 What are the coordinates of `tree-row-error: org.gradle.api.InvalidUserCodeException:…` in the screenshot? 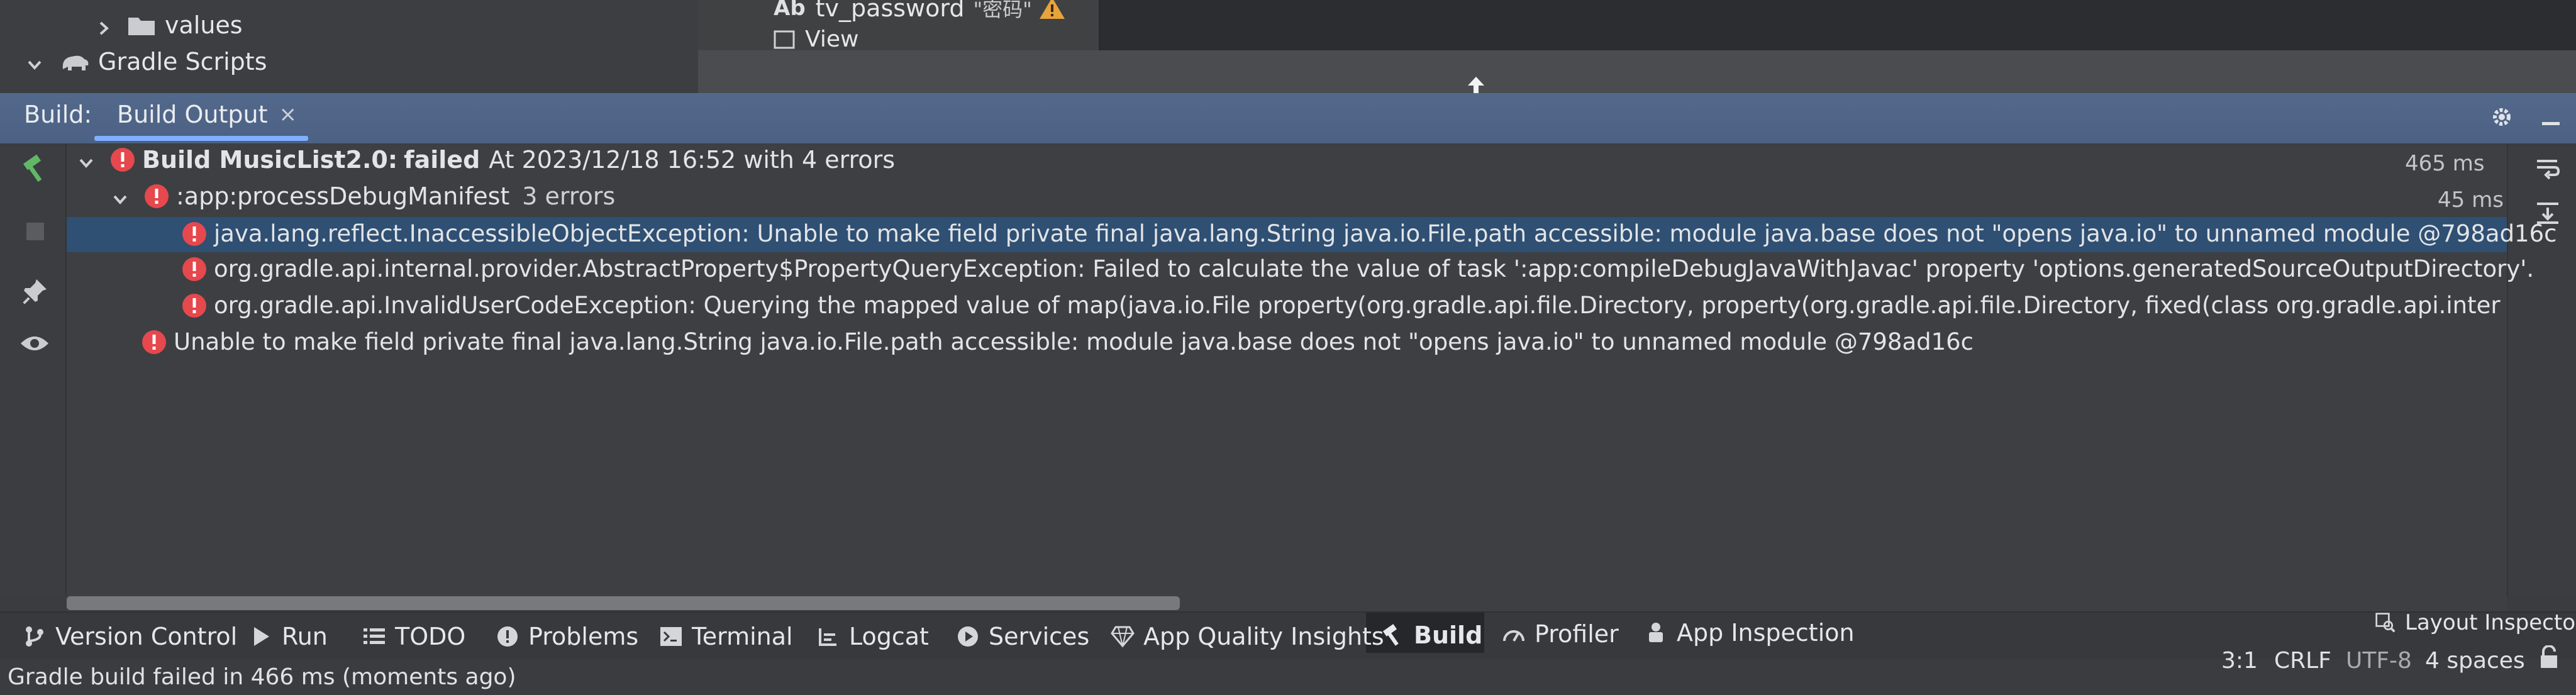 It's located at (1341, 305).